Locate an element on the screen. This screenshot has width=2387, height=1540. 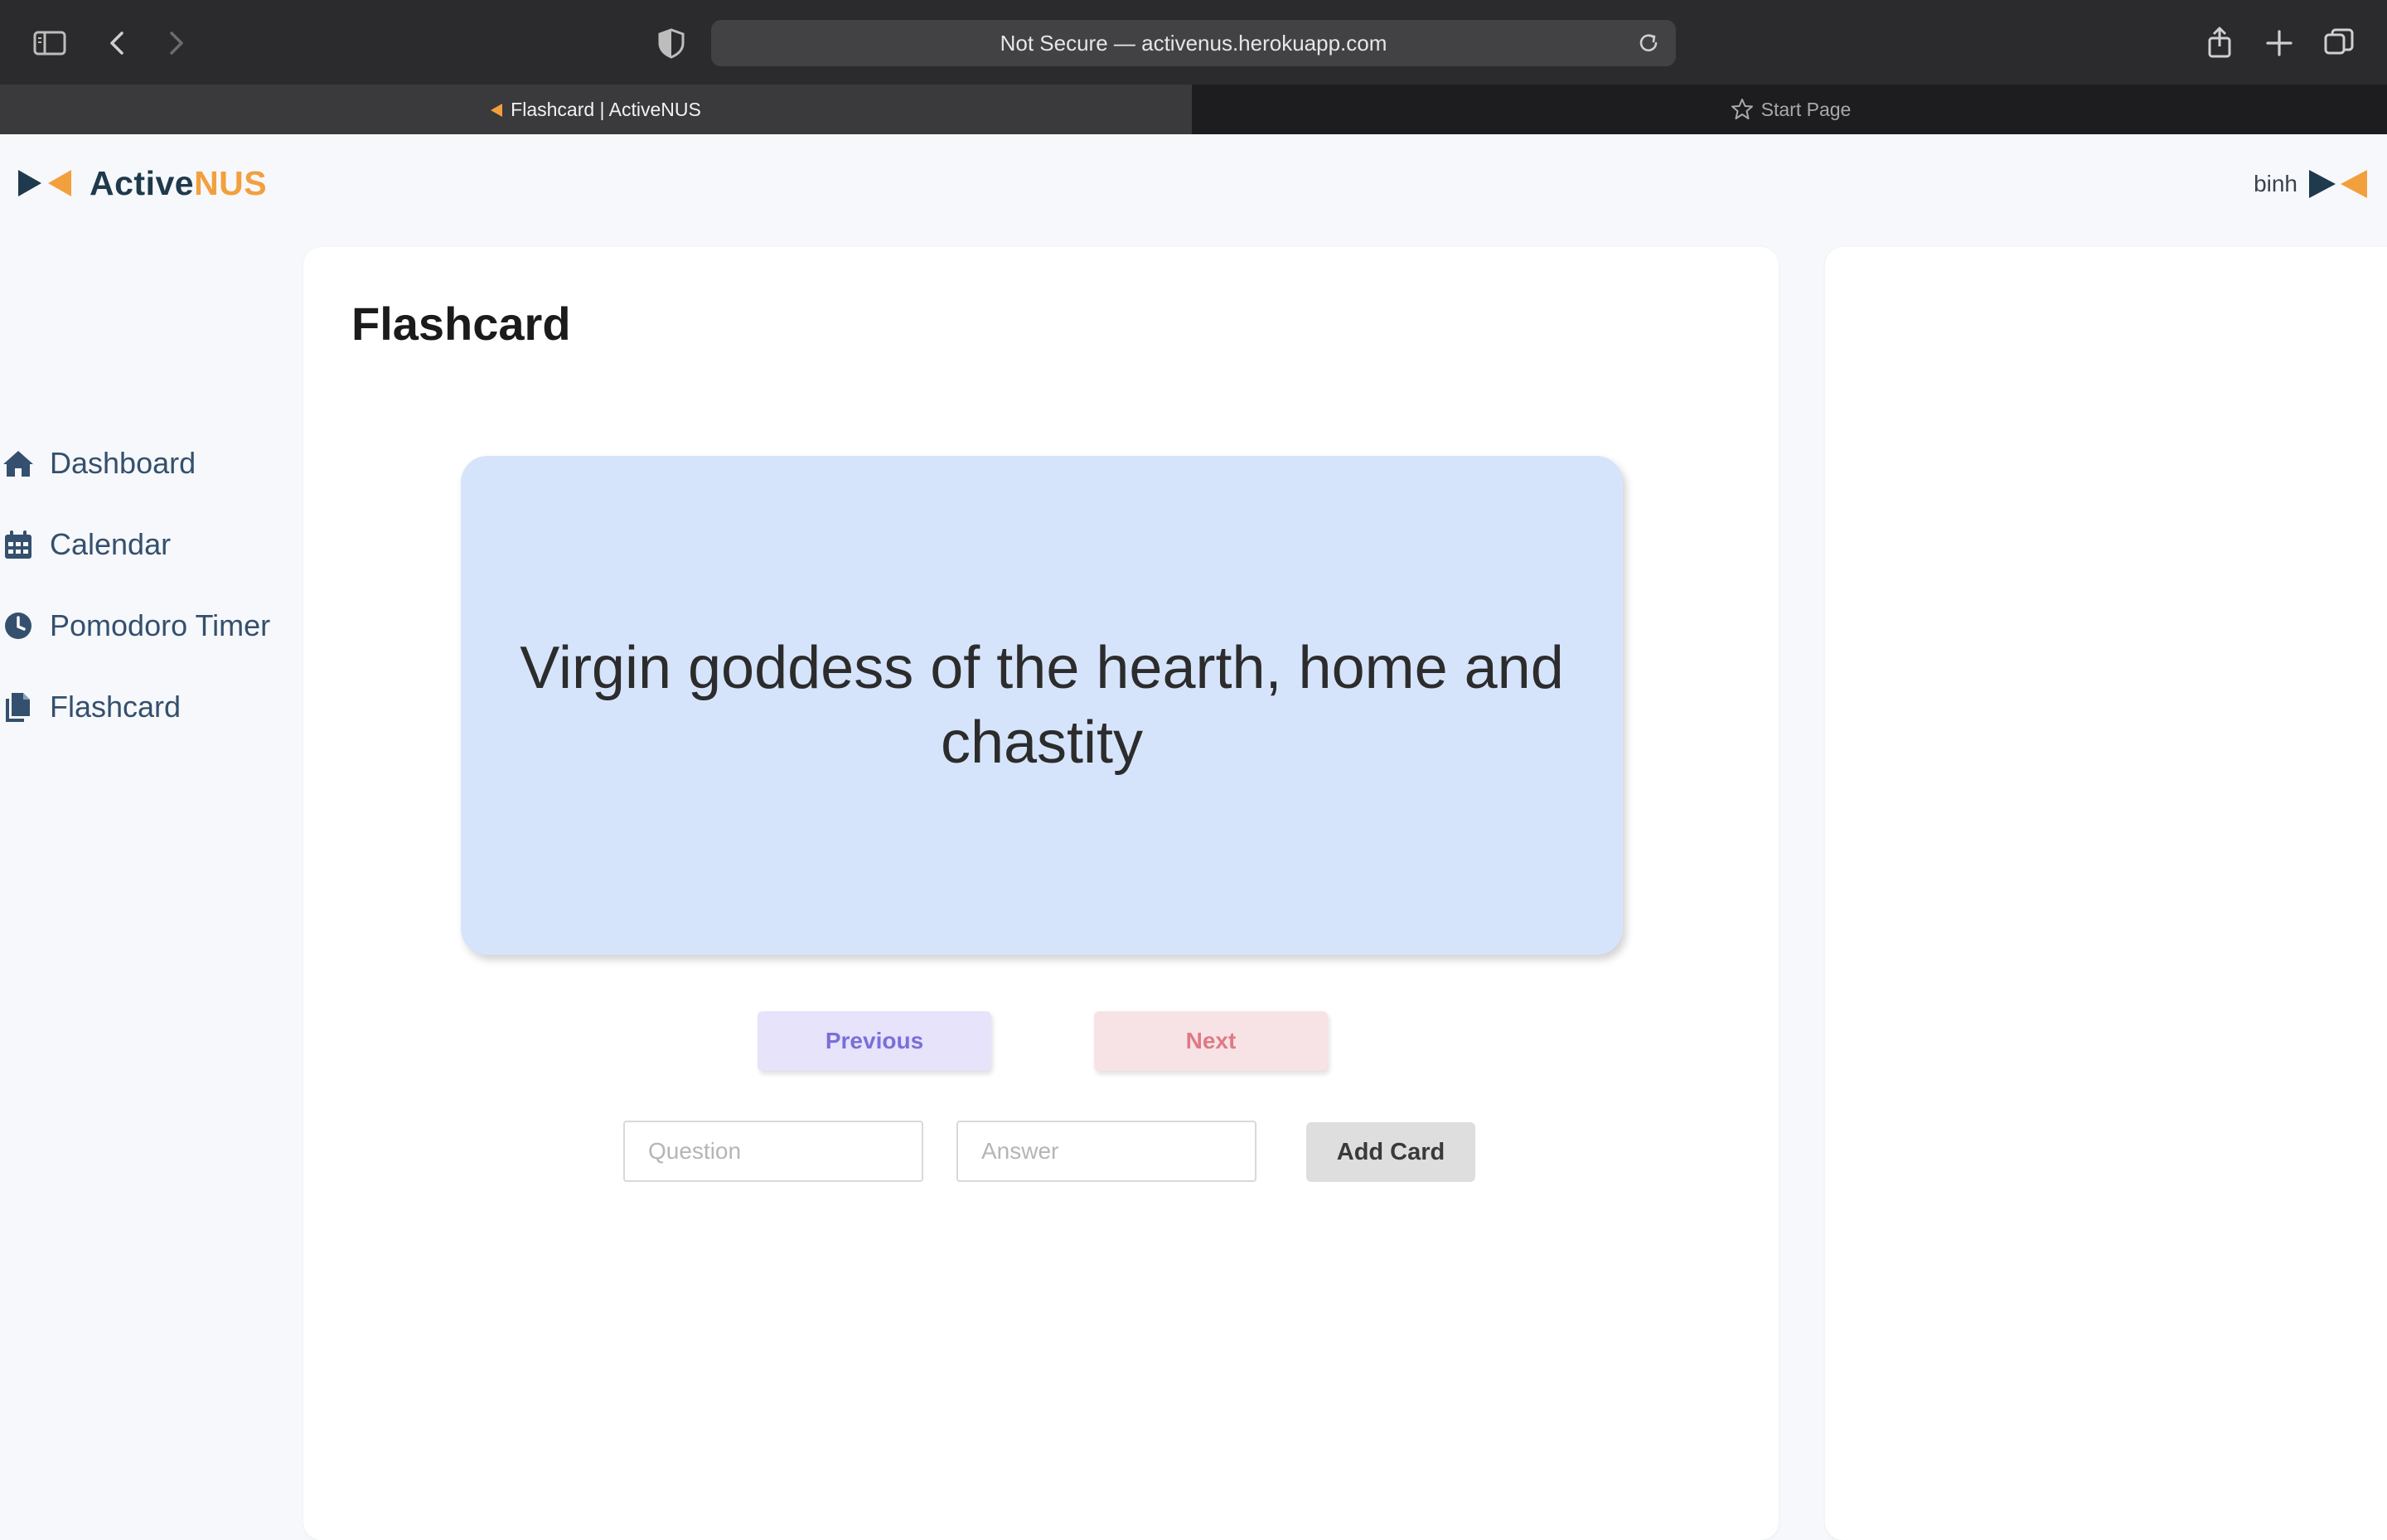
home-icon is located at coordinates (21, 463).